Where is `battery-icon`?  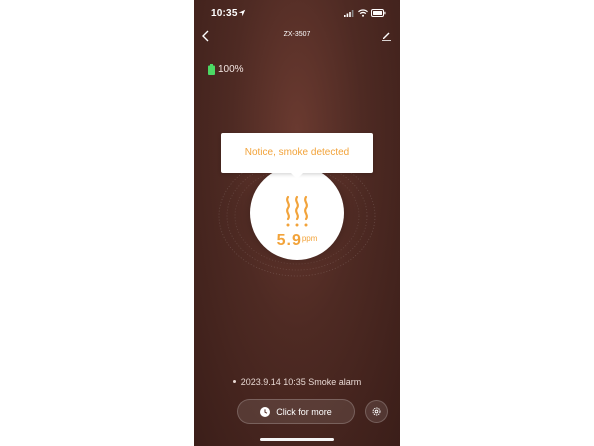 battery-icon is located at coordinates (211, 69).